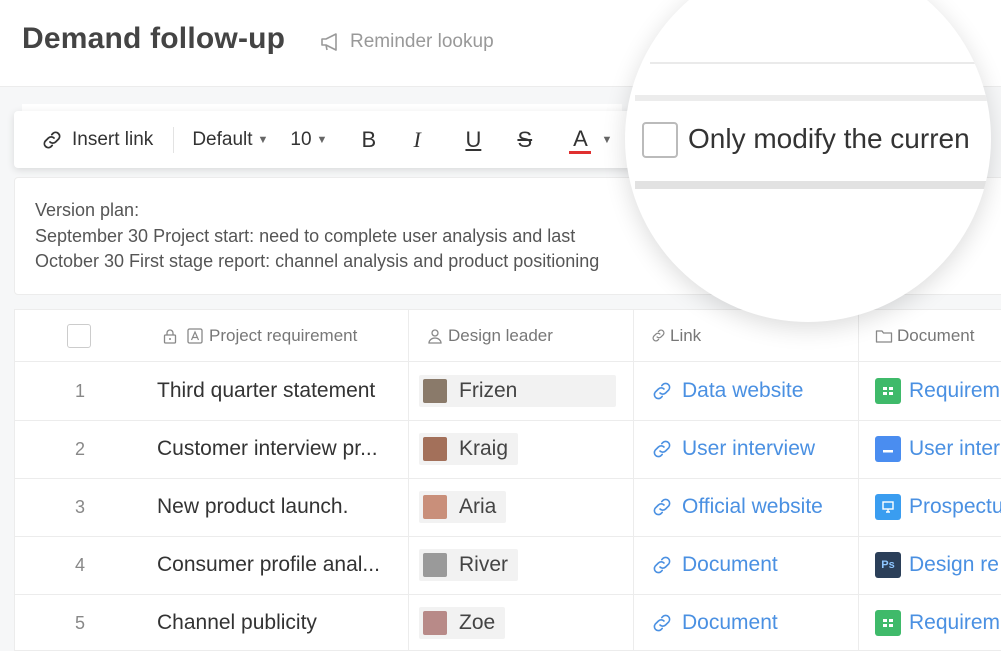 The image size is (1001, 651). I want to click on reminder-lookup-label: Reminder lookup, so click(422, 41).